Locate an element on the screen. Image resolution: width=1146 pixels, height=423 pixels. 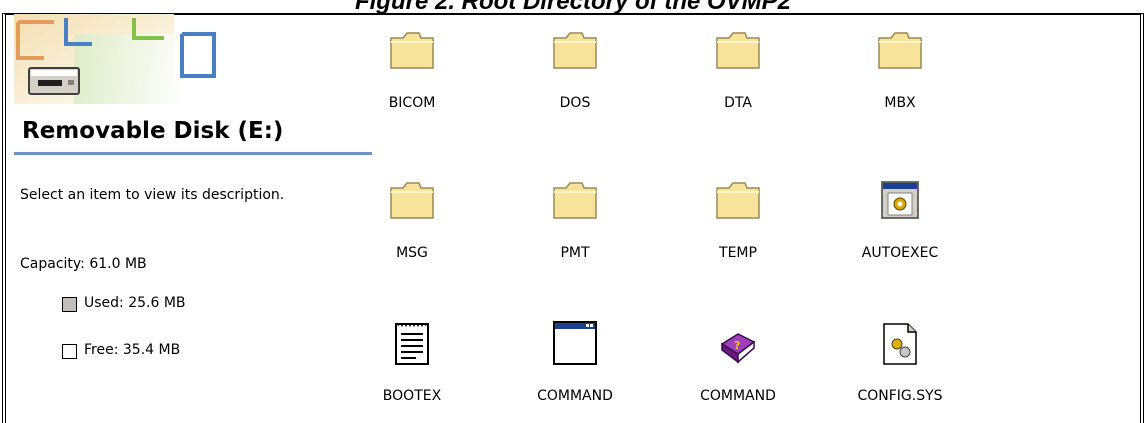
file-item-label: BICOM is located at coordinates (412, 103).